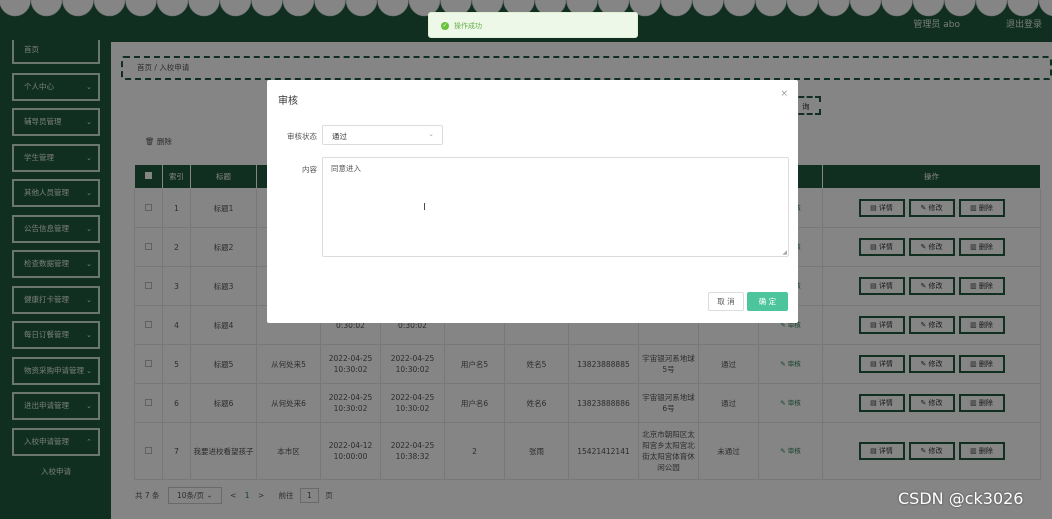 Image resolution: width=1052 pixels, height=519 pixels. I want to click on status-select-value: 通过, so click(339, 136).